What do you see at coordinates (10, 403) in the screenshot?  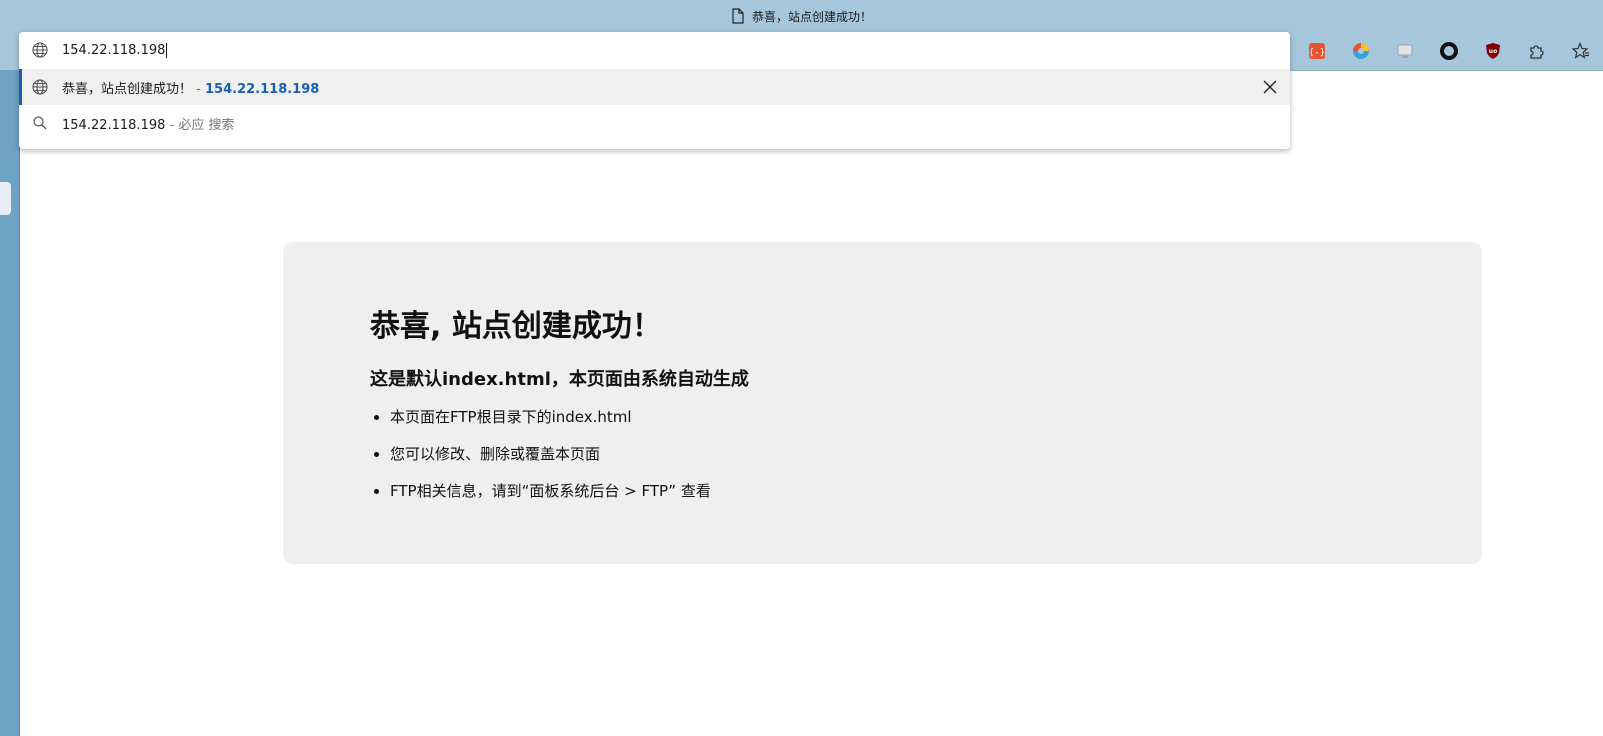 I see `vertical-tabs-sidebar` at bounding box center [10, 403].